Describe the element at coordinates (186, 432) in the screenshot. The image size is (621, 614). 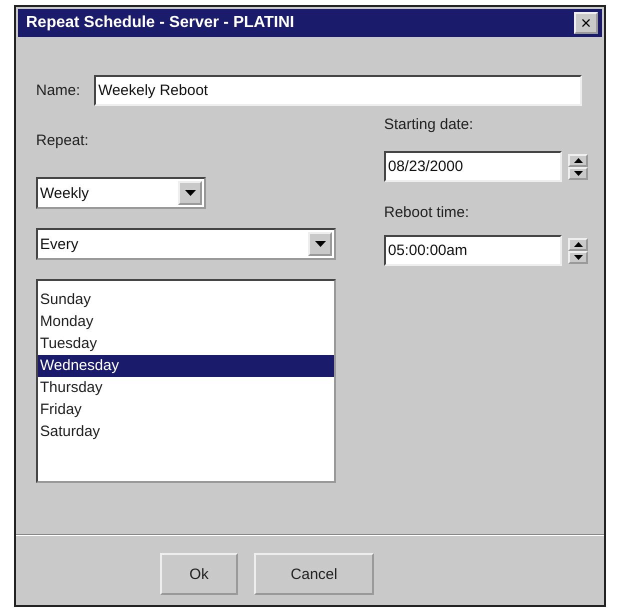
I see `list-item: Saturday` at that location.